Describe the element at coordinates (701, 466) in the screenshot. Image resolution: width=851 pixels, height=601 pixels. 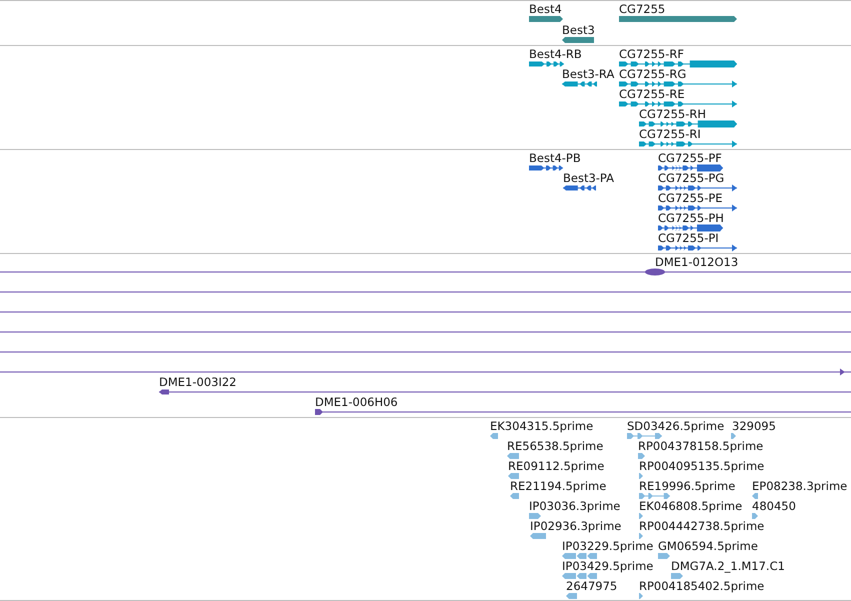
I see `feature-label: RP004095135.5prime` at that location.